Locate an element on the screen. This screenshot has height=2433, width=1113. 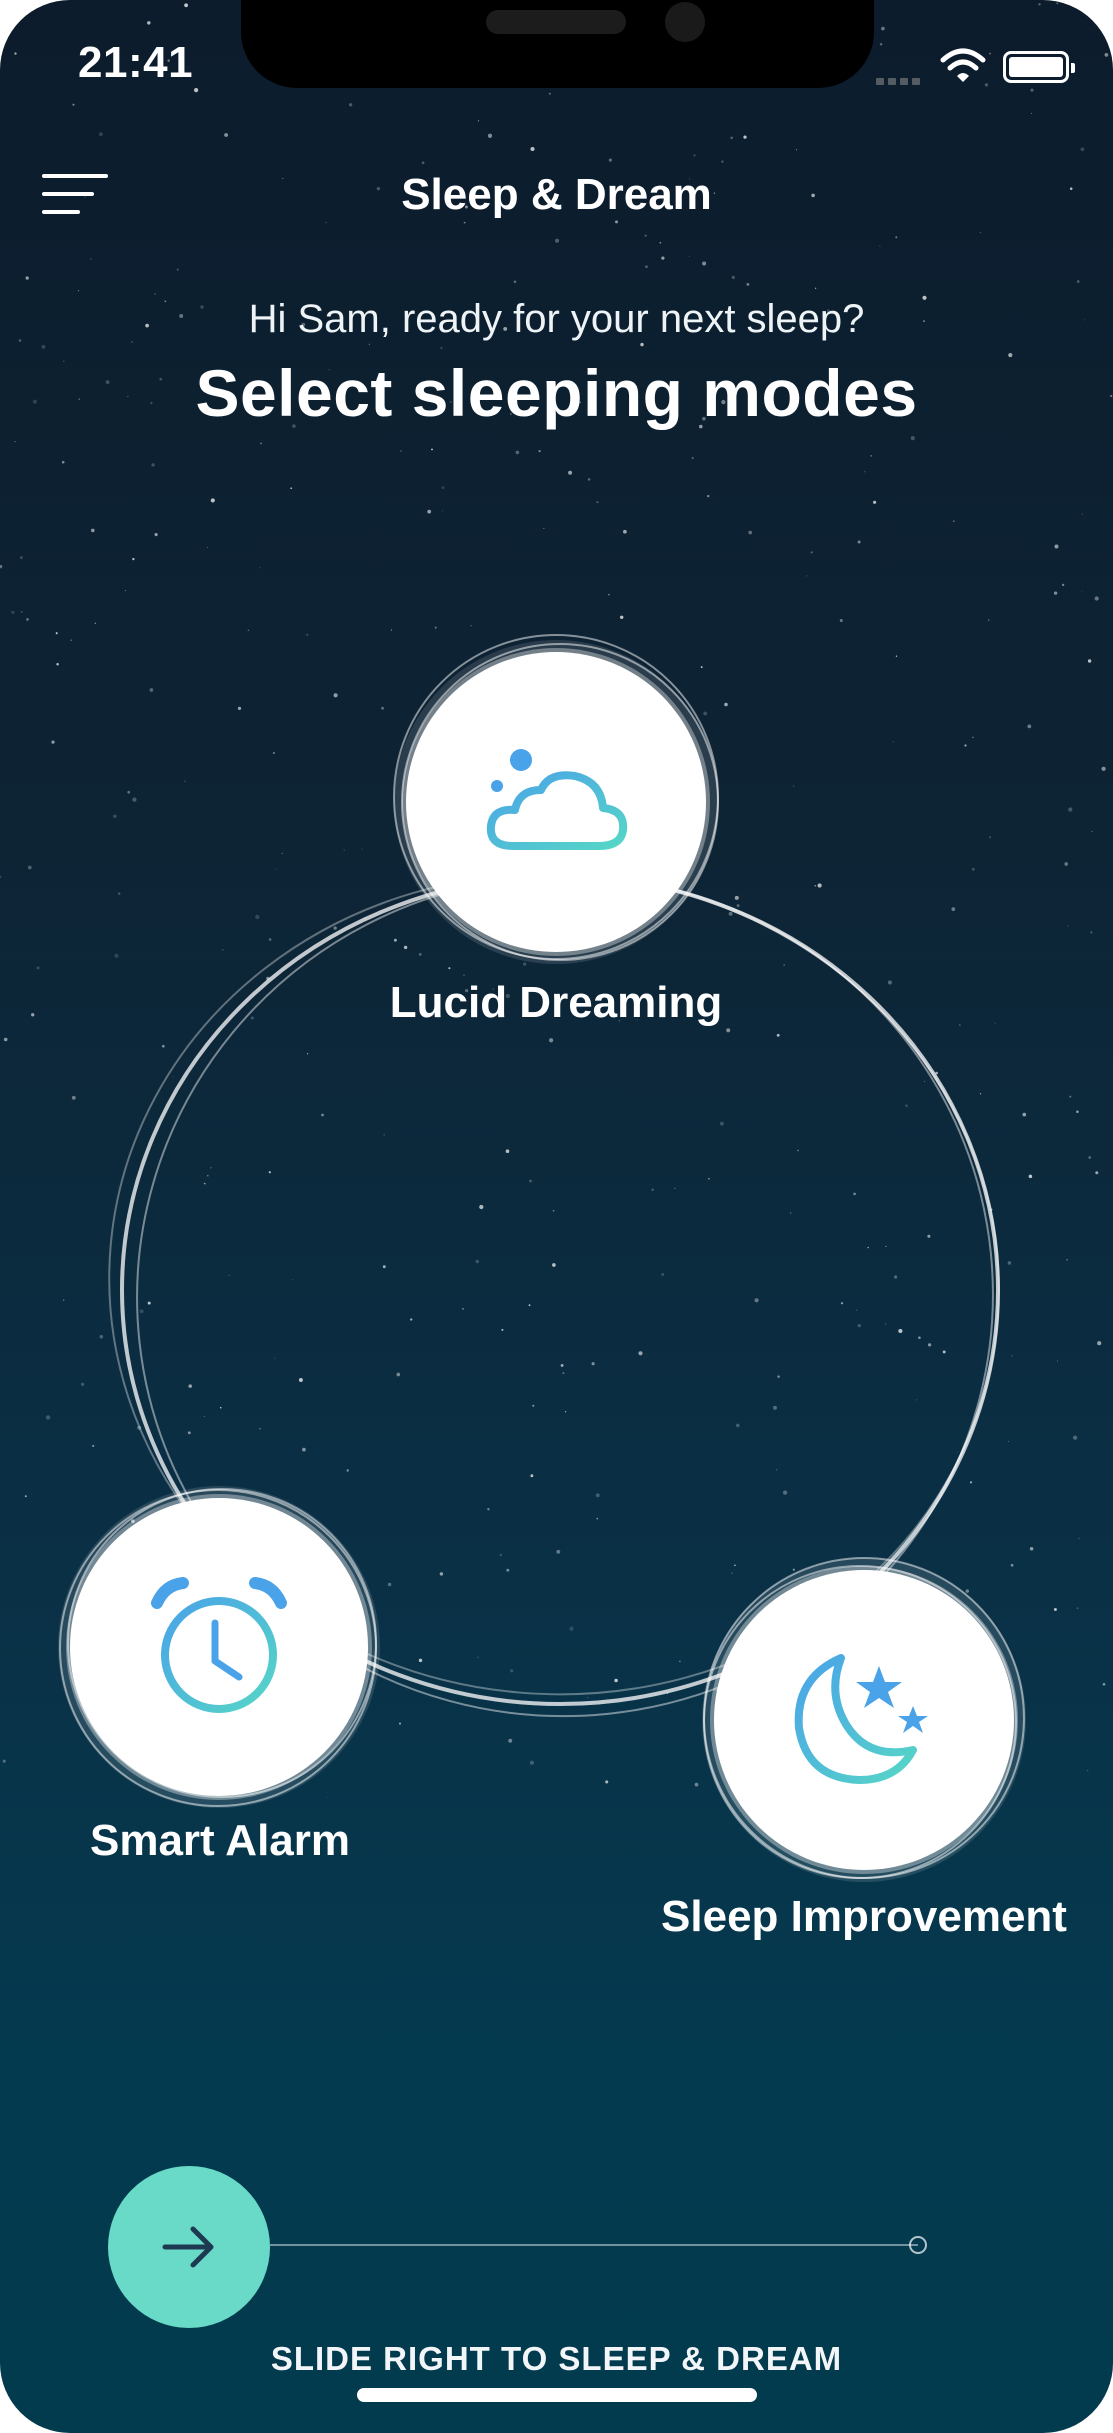
notch-camera is located at coordinates (685, 22).